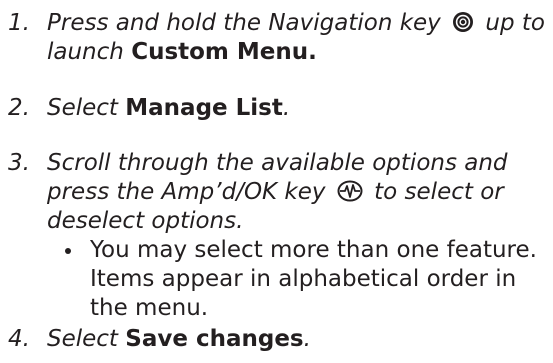 Image resolution: width=553 pixels, height=363 pixels. What do you see at coordinates (300, 108) in the screenshot?
I see `step-text-line: Select Manage List.` at bounding box center [300, 108].